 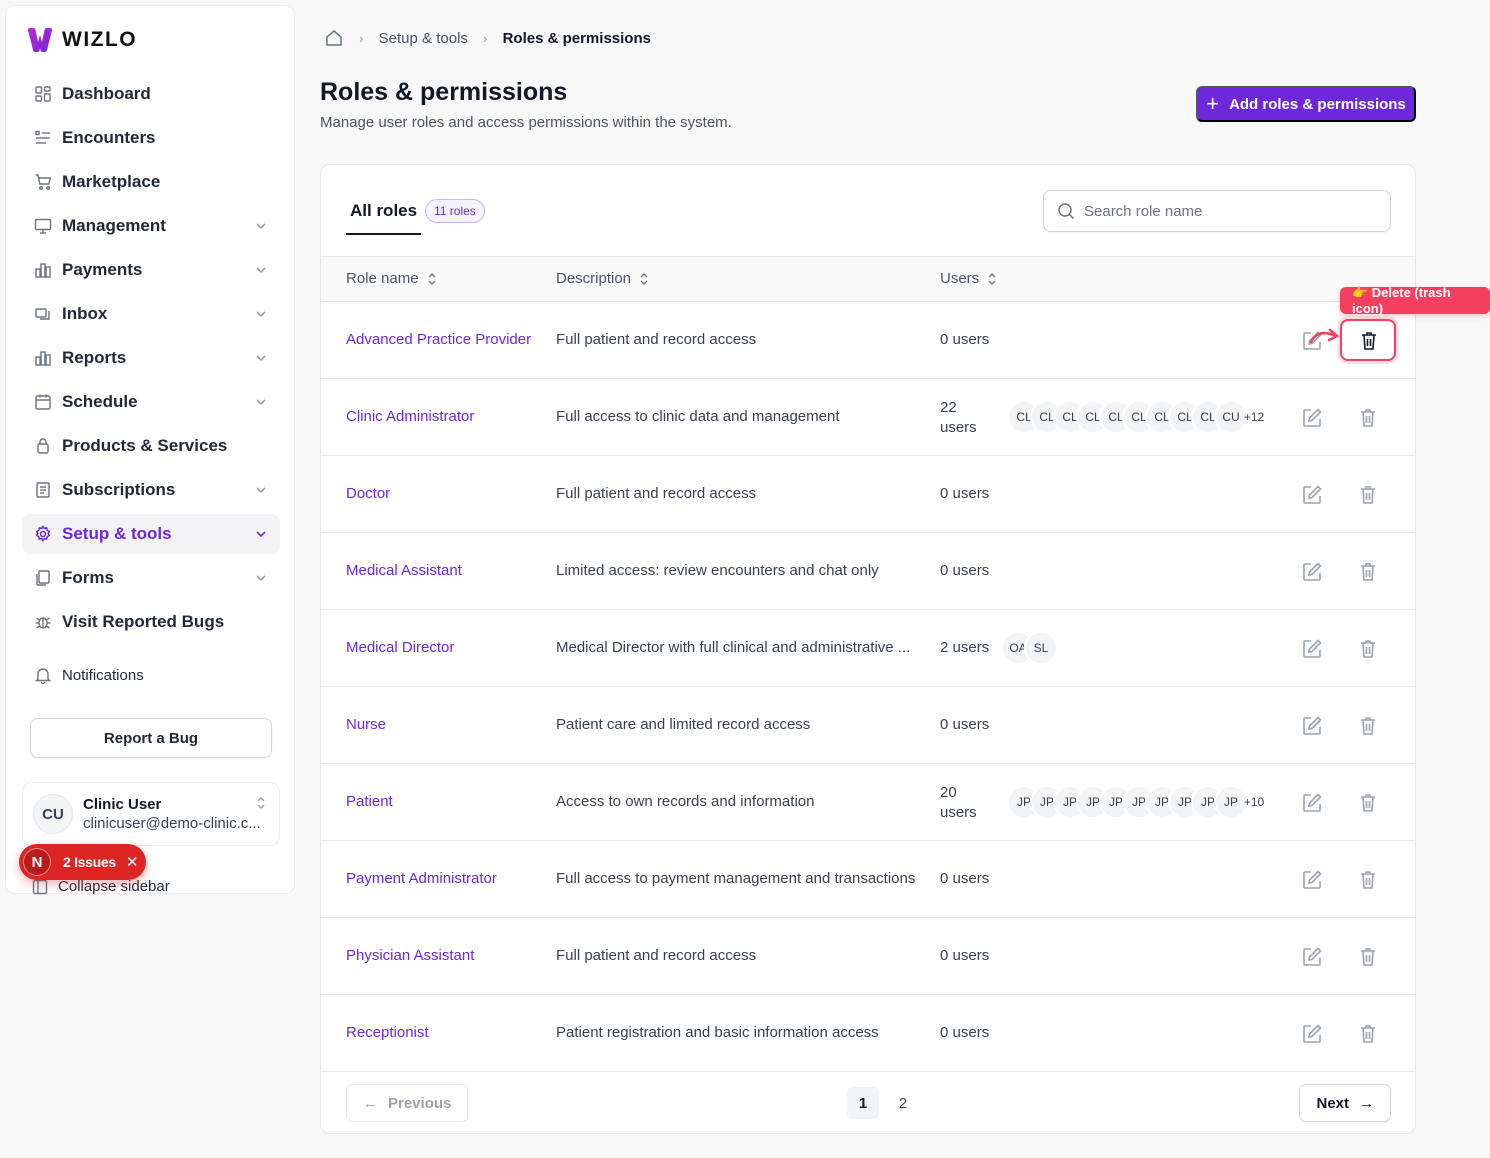 I want to click on previous-button: ← Previous, so click(x=407, y=1103).